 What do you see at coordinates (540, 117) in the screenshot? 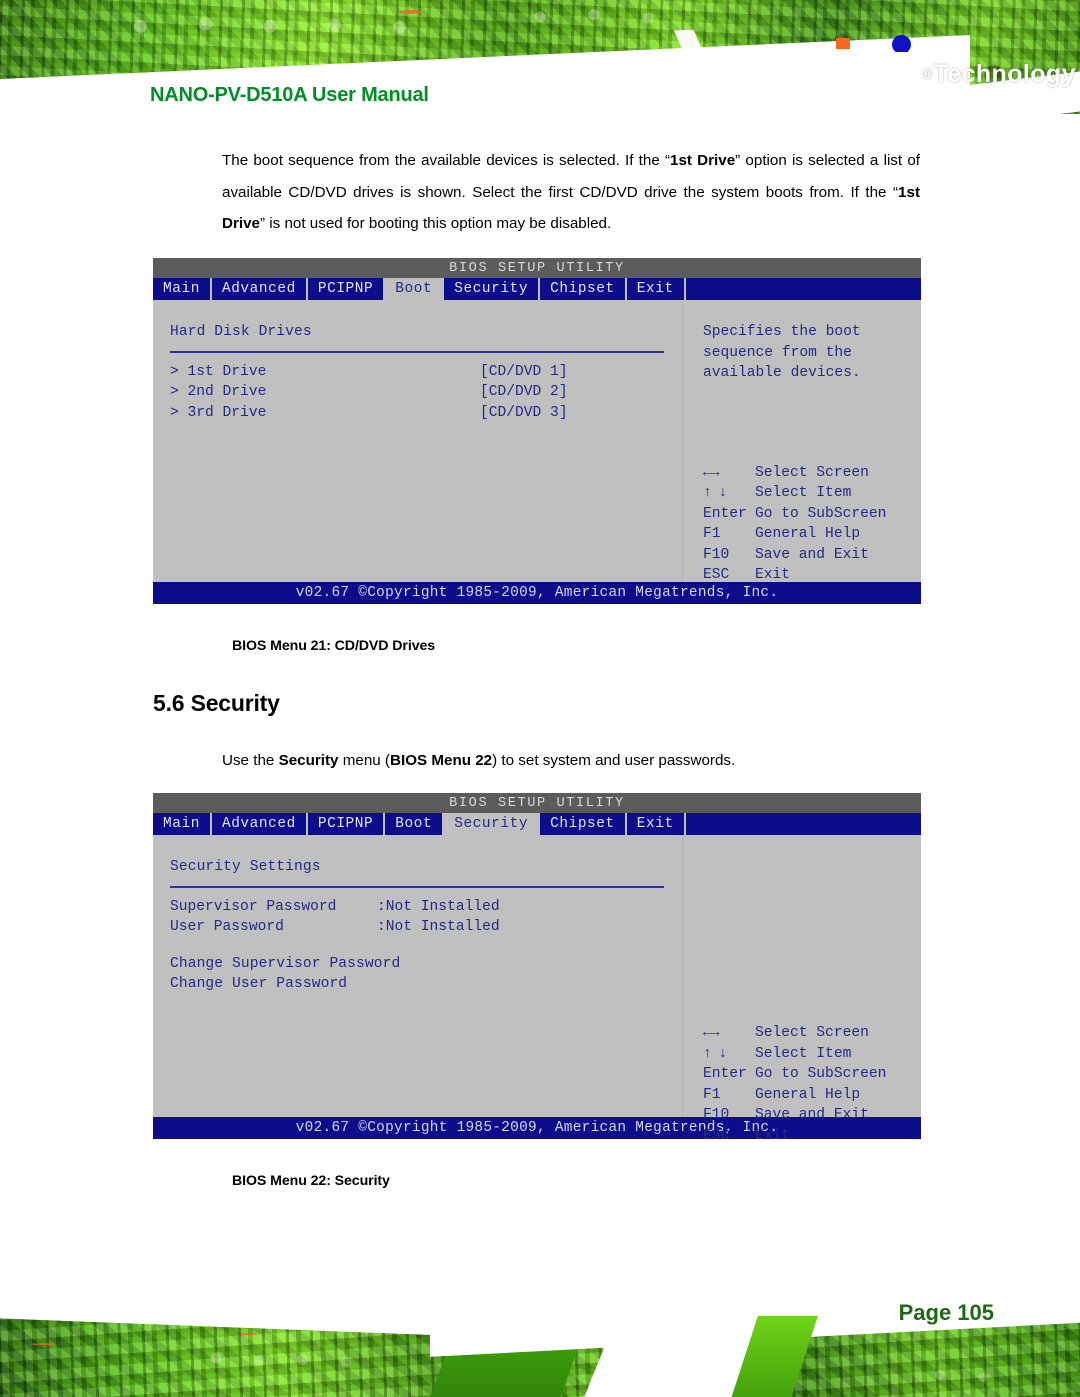
I see `header-bottom-edge` at bounding box center [540, 117].